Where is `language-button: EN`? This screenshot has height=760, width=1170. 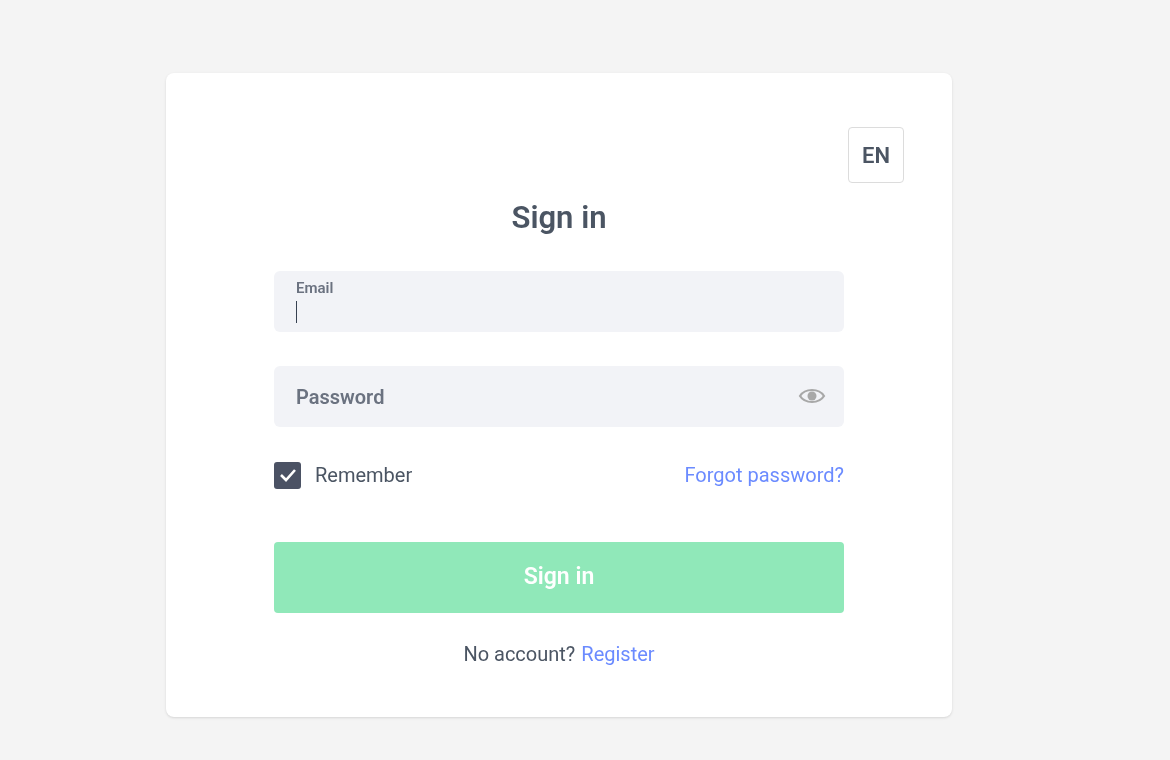
language-button: EN is located at coordinates (876, 155).